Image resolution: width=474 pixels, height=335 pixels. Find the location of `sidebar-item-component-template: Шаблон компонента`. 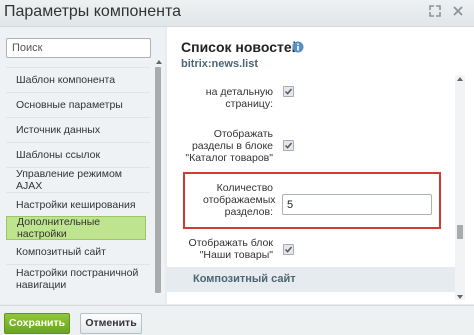

sidebar-item-component-template: Шаблон компонента is located at coordinates (76, 80).